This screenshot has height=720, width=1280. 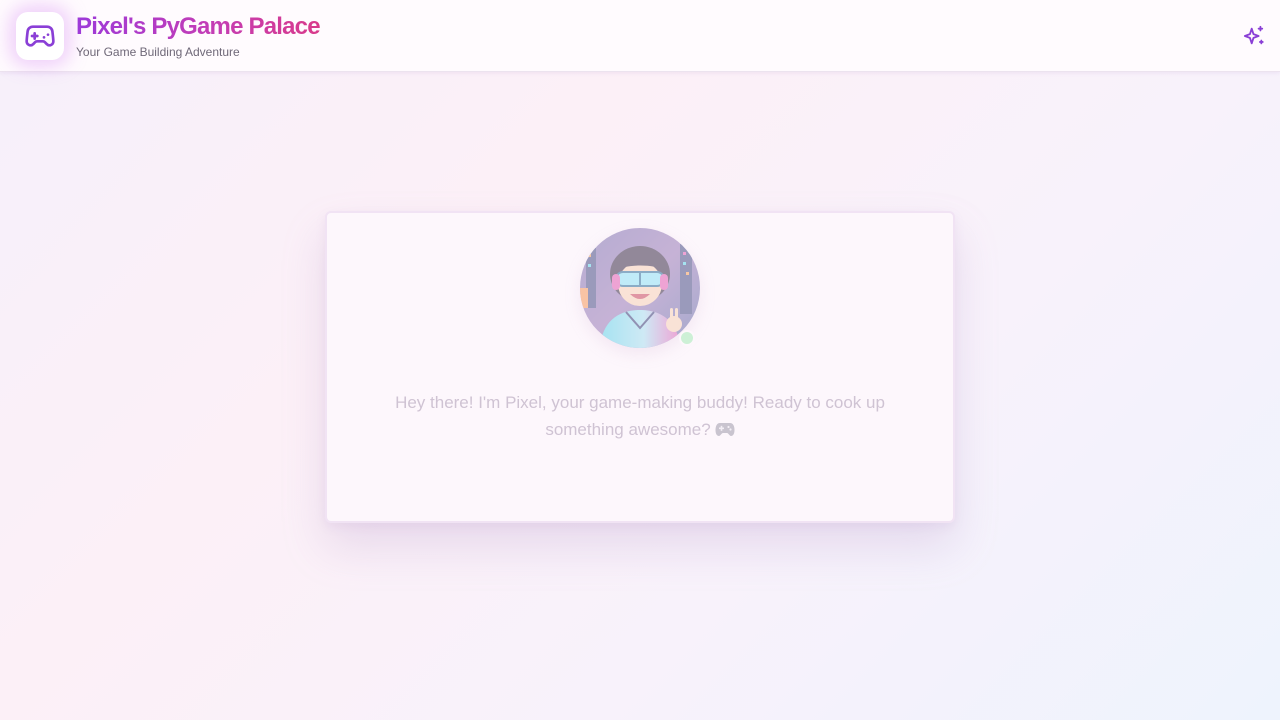 I want to click on gamepad-emoji-icon, so click(x=725, y=431).